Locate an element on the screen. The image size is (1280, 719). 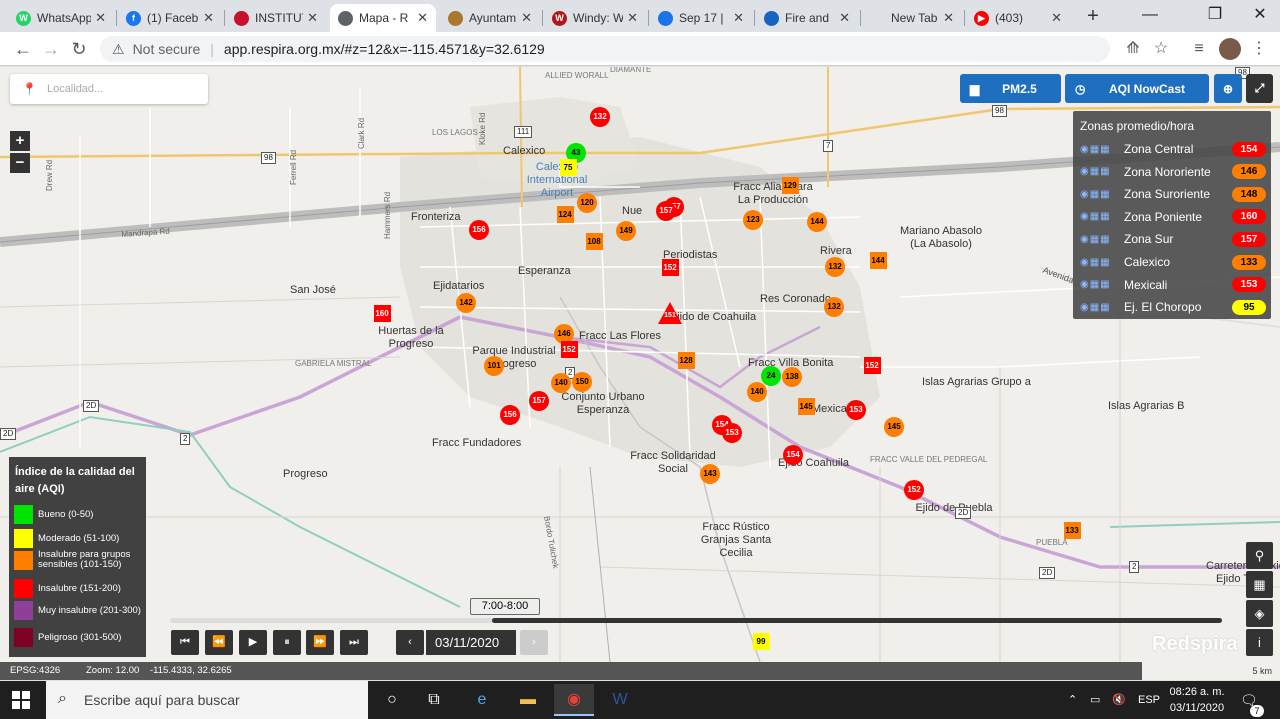
maximize-button: ❐ is located at coordinates (1215, 15).